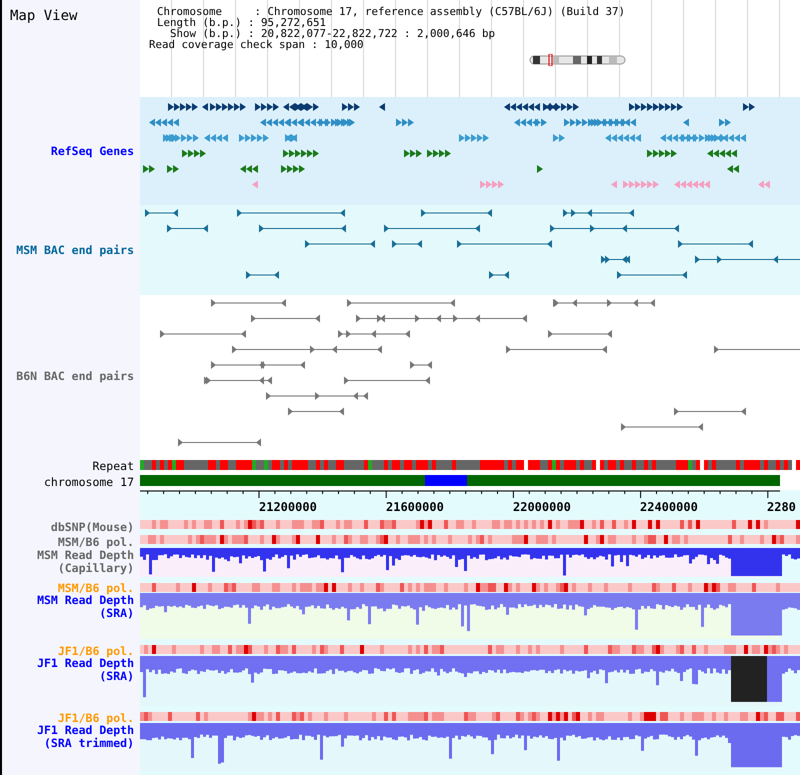  What do you see at coordinates (256, 44) in the screenshot?
I see `info-line: Read coverage check span : 10,000` at bounding box center [256, 44].